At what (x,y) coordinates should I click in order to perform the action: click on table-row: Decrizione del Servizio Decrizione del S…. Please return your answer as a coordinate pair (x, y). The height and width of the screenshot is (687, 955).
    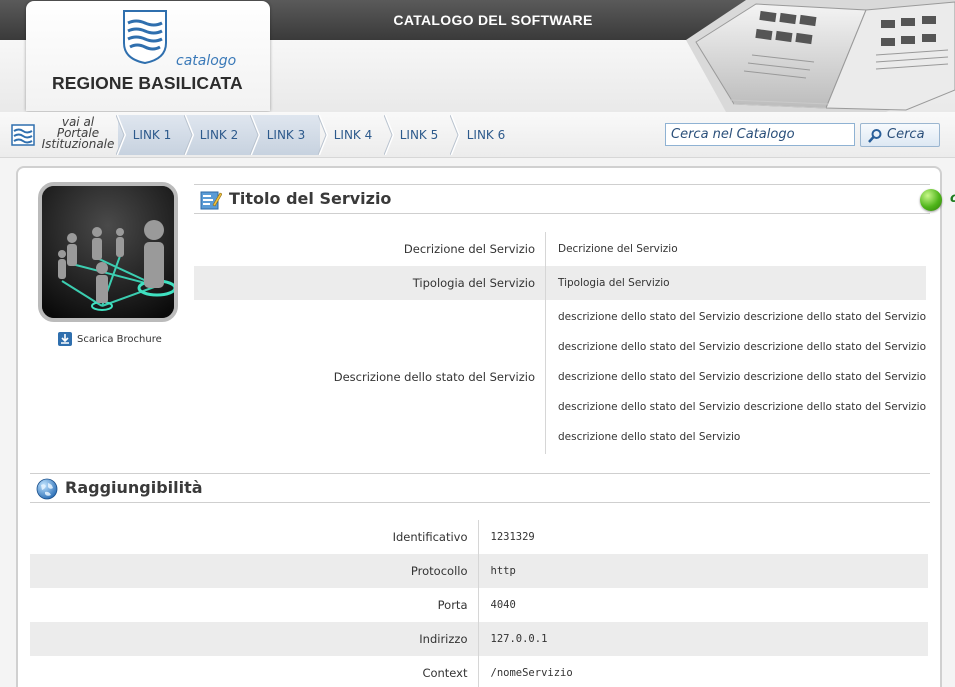
    Looking at the image, I should click on (560, 249).